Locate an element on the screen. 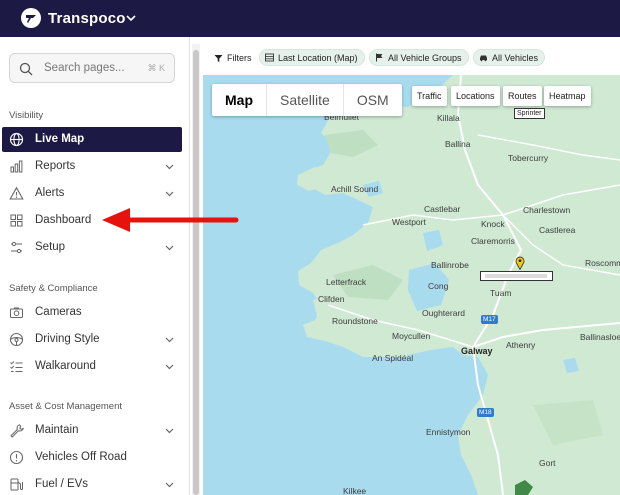 The width and height of the screenshot is (620, 495). sidebar-item-label: Walkaround is located at coordinates (65, 366).